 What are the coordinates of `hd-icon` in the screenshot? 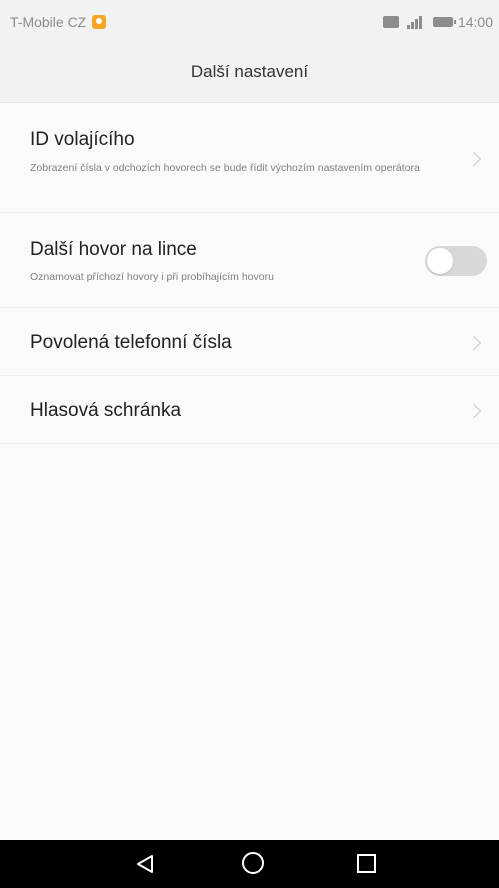 It's located at (390, 22).